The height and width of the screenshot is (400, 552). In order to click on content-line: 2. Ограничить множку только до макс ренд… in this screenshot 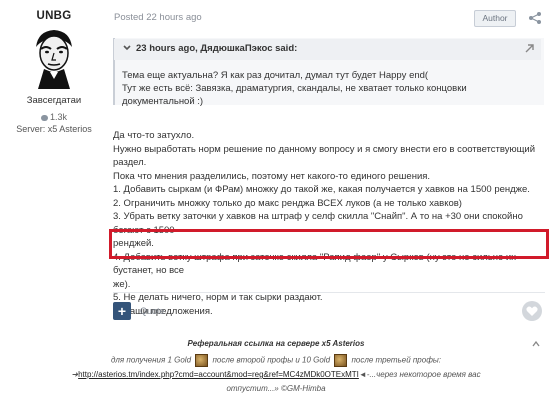, I will do `click(287, 203)`.